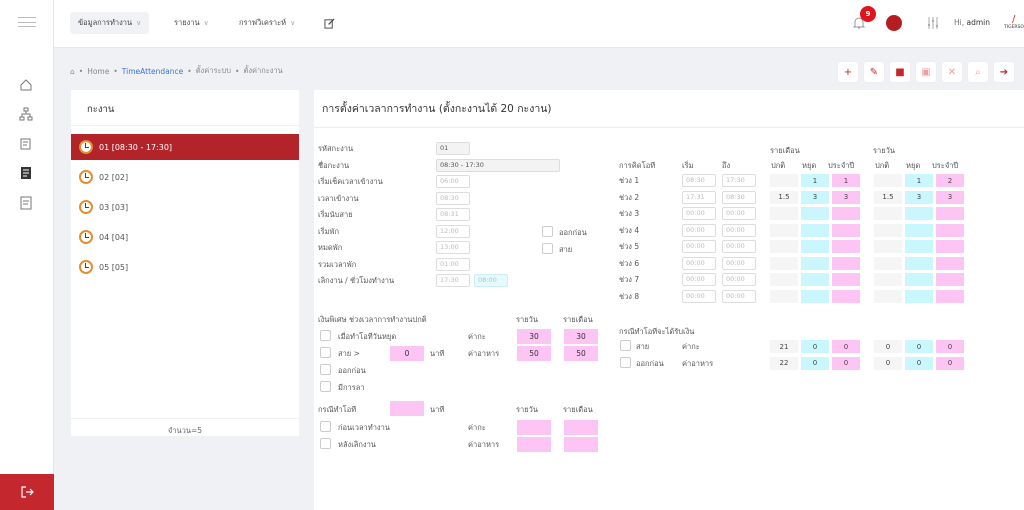  What do you see at coordinates (453, 231) in the screenshot?
I see `time-input: 12:00` at bounding box center [453, 231].